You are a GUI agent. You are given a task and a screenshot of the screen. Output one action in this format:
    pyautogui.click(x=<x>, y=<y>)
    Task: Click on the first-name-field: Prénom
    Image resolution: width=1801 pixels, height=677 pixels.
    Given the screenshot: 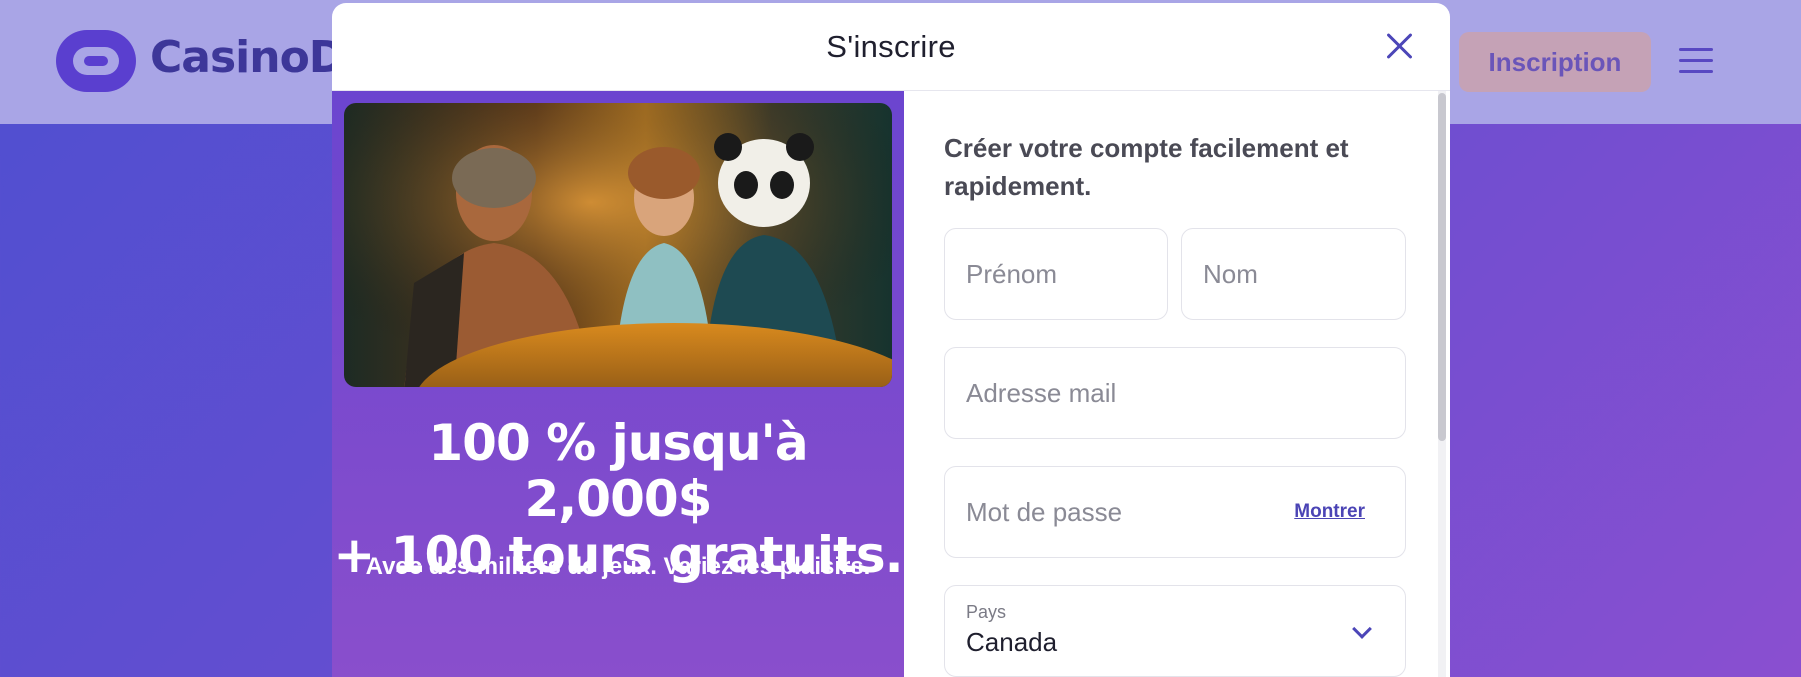 What is the action you would take?
    pyautogui.click(x=1056, y=274)
    